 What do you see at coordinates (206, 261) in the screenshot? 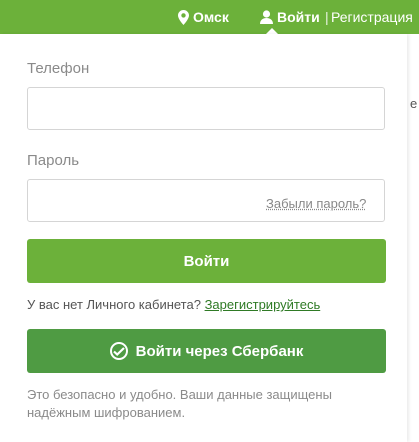
I see `login-button: Войти` at bounding box center [206, 261].